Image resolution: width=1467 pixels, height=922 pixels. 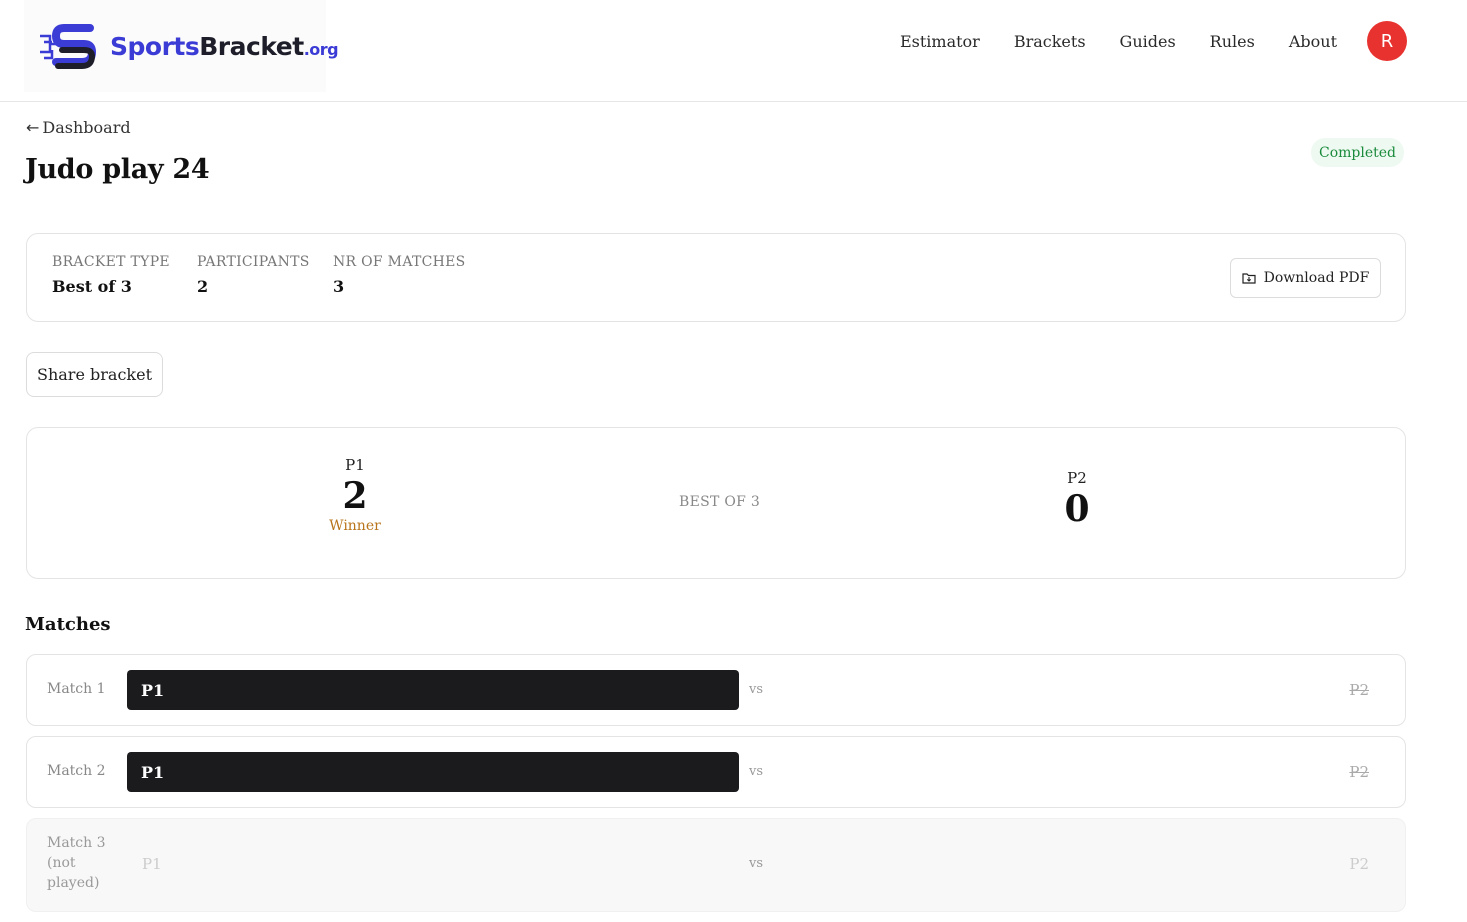 I want to click on brand-name: SportsBracket.org, so click(x=224, y=46).